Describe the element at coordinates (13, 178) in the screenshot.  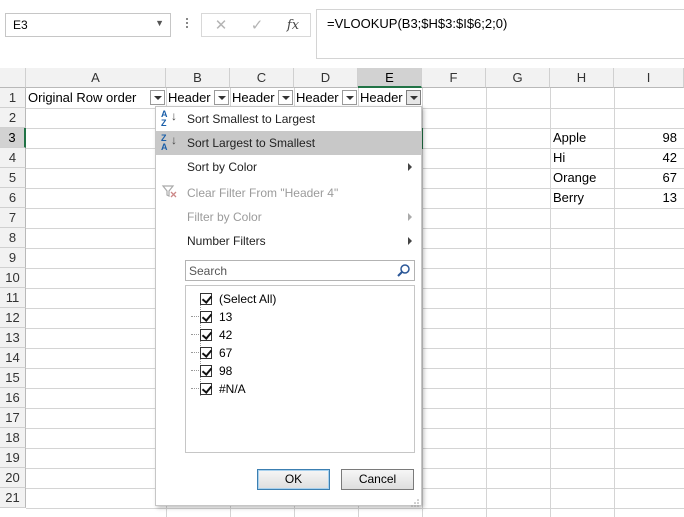
I see `row-header-5: 5` at that location.